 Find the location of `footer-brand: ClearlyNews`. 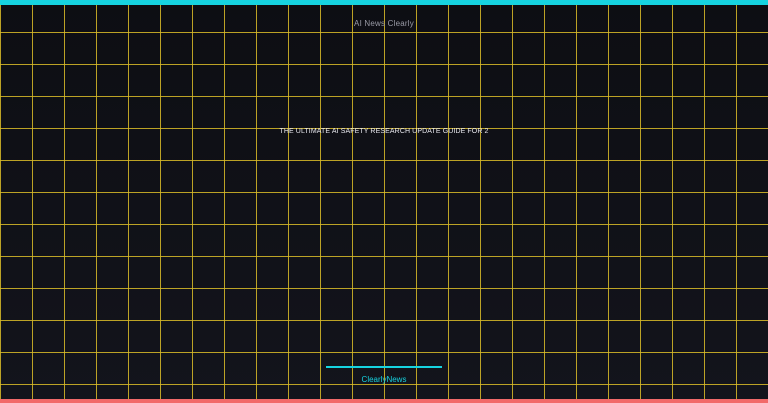

footer-brand: ClearlyNews is located at coordinates (384, 379).